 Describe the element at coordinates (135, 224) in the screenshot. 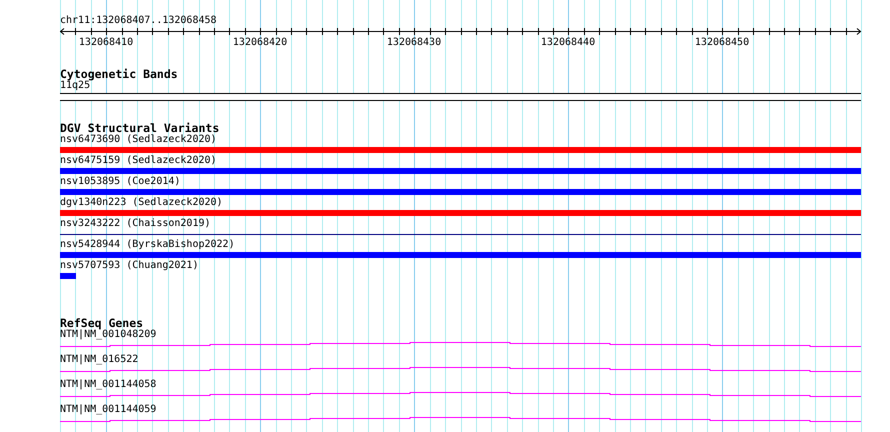

I see `variant-label: nsv3243222 (Chaisson2019)` at that location.